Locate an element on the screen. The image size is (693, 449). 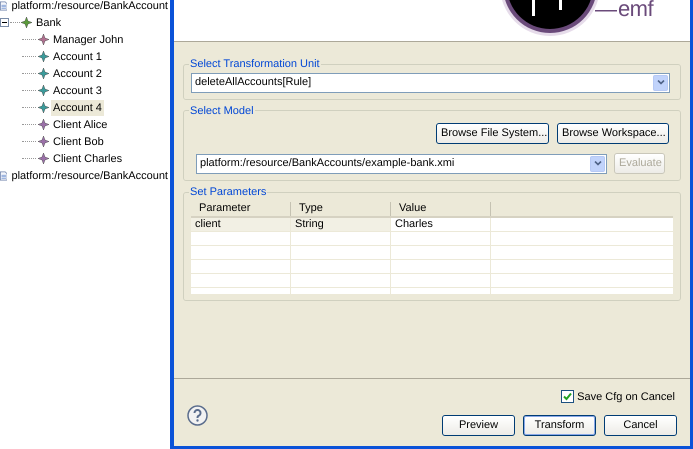
tree-item: Manager John is located at coordinates (88, 40).